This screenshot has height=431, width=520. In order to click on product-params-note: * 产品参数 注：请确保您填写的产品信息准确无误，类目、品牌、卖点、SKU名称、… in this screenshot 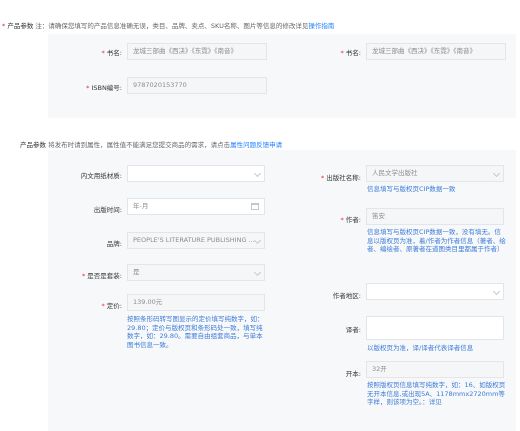, I will do `click(168, 25)`.